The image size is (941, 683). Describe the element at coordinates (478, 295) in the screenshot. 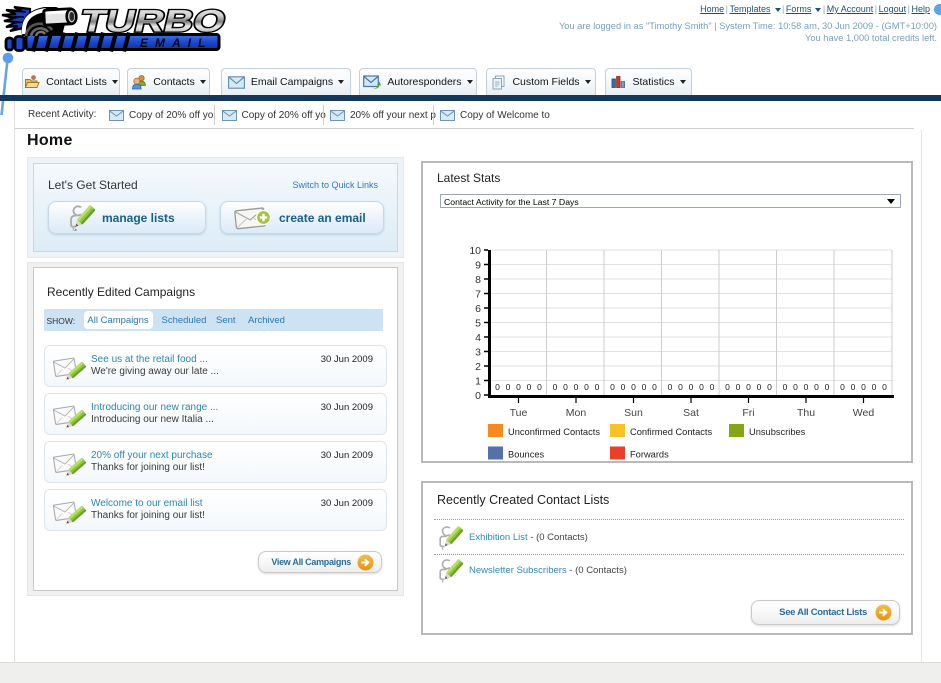

I see `svg-text: 7` at that location.